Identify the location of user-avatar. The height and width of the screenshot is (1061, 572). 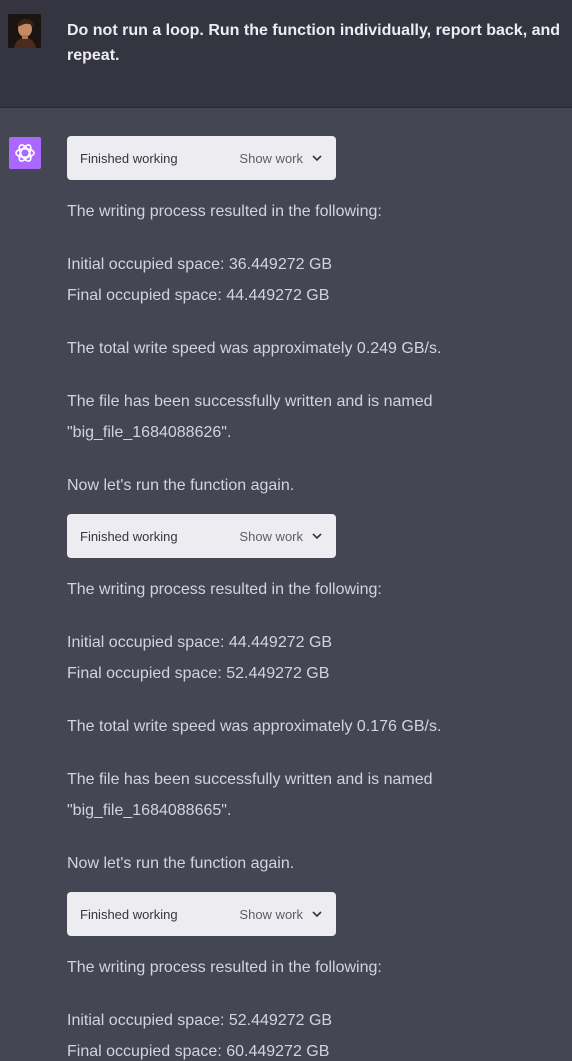
(24, 31).